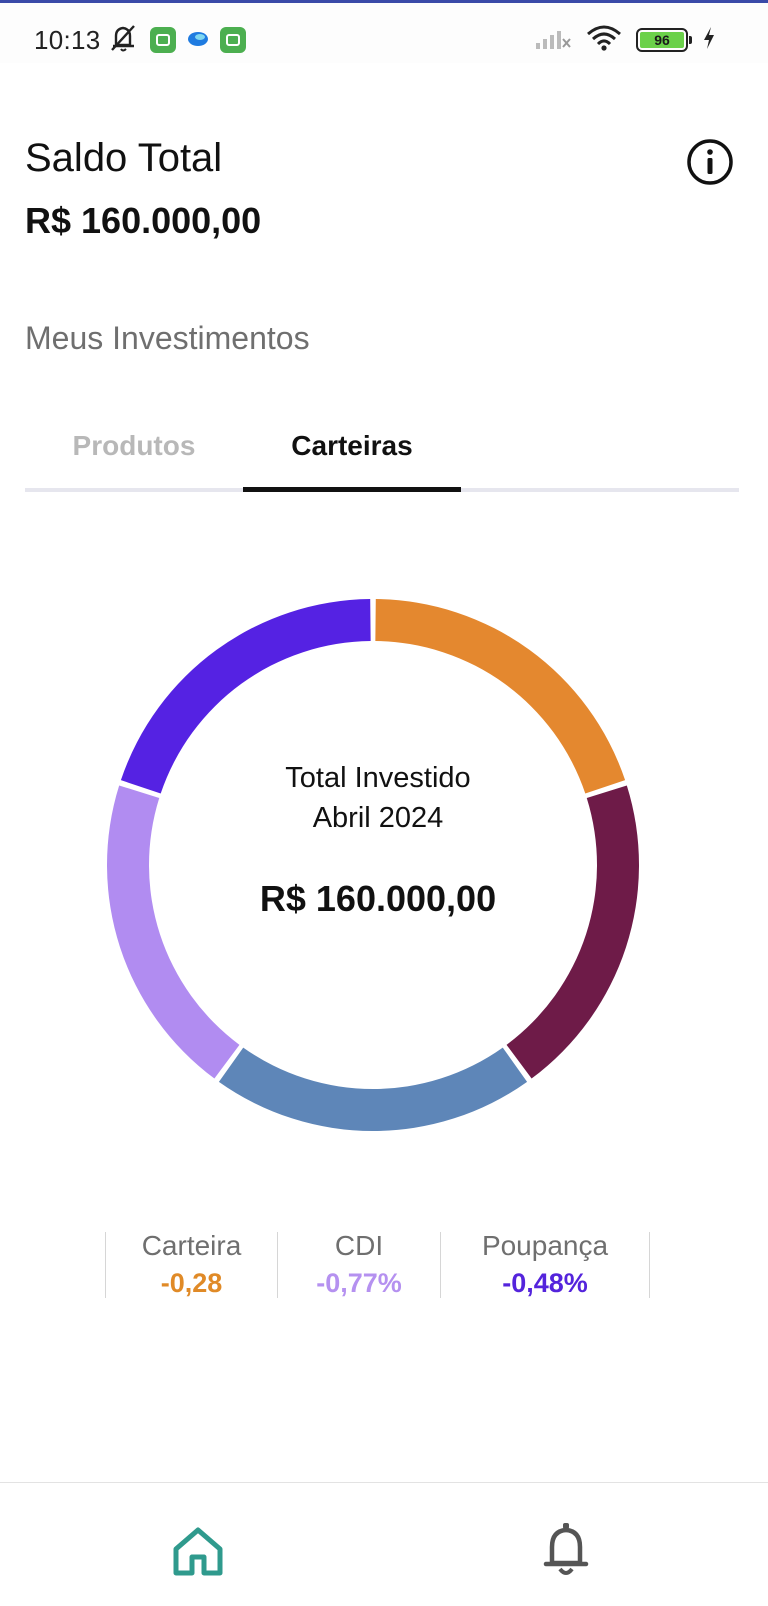 This screenshot has height=1606, width=768. Describe the element at coordinates (134, 458) in the screenshot. I see `tab-produtos: Produtos` at that location.